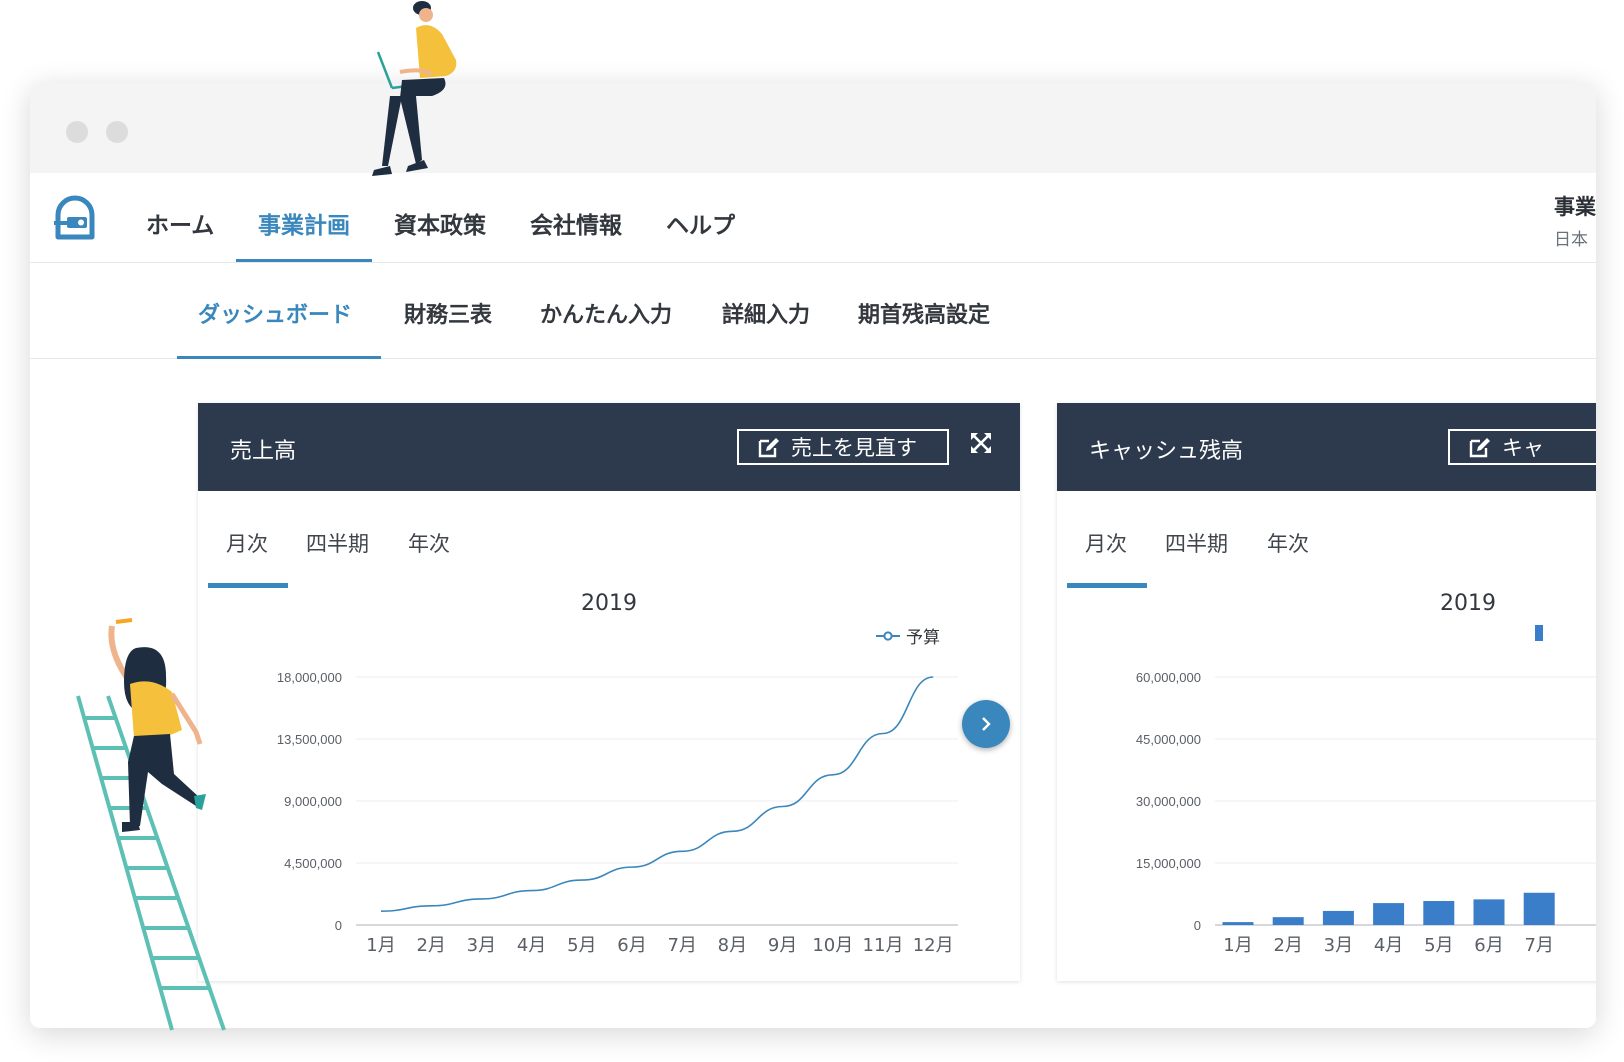  Describe the element at coordinates (924, 313) in the screenshot. I see `subnav-item-opening-balance: 期首残高設定` at that location.